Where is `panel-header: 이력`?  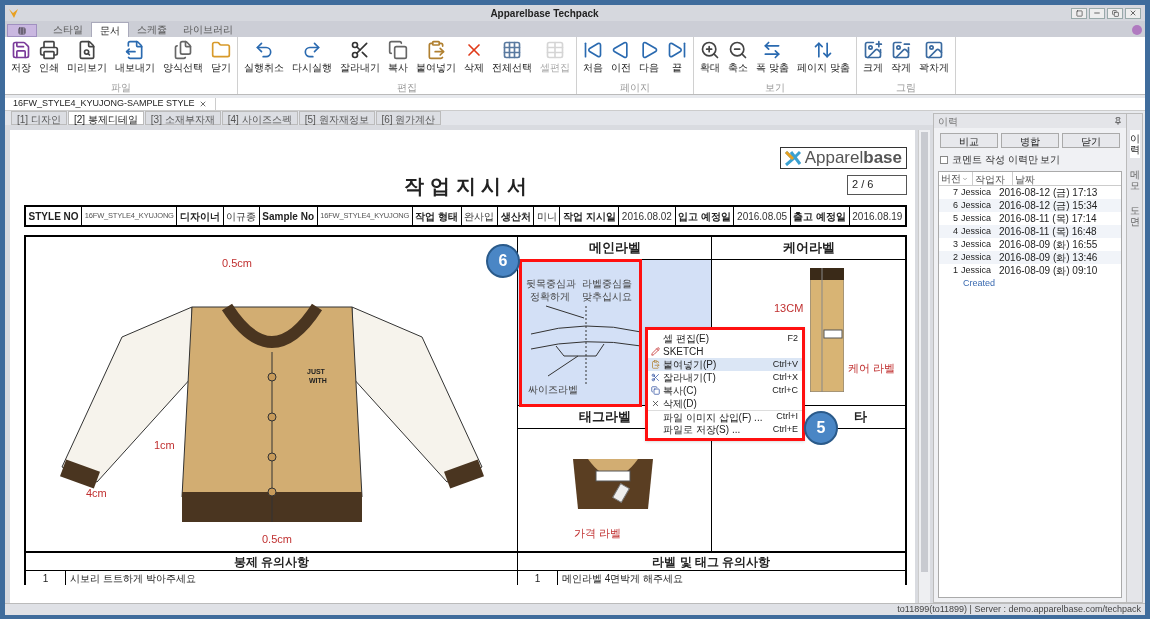 panel-header: 이력 is located at coordinates (1030, 121).